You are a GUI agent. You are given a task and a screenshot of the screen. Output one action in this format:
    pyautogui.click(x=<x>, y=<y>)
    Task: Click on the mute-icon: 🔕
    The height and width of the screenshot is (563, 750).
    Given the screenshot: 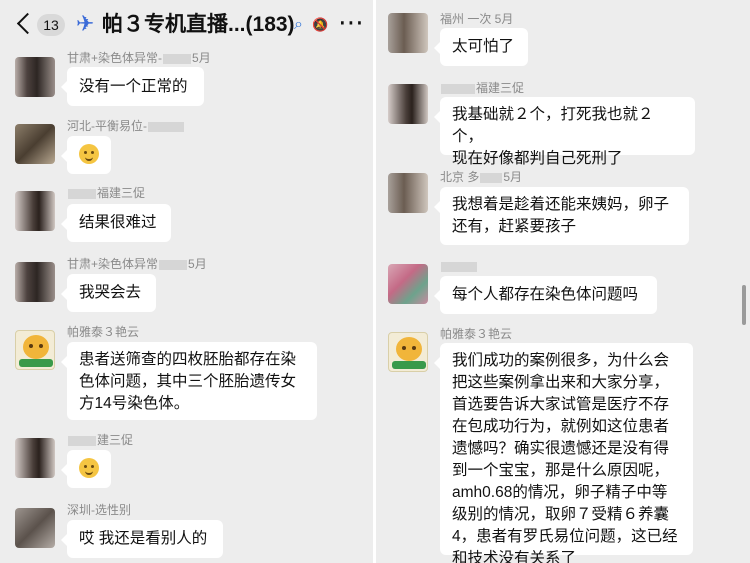 What is the action you would take?
    pyautogui.click(x=320, y=24)
    